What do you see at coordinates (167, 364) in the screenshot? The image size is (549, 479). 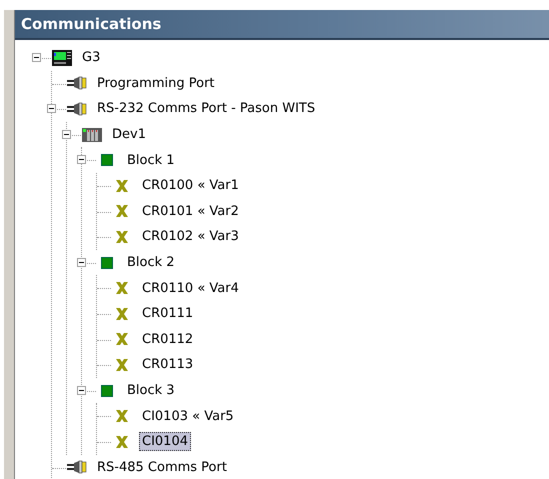 I see `tree-item: CR0113` at bounding box center [167, 364].